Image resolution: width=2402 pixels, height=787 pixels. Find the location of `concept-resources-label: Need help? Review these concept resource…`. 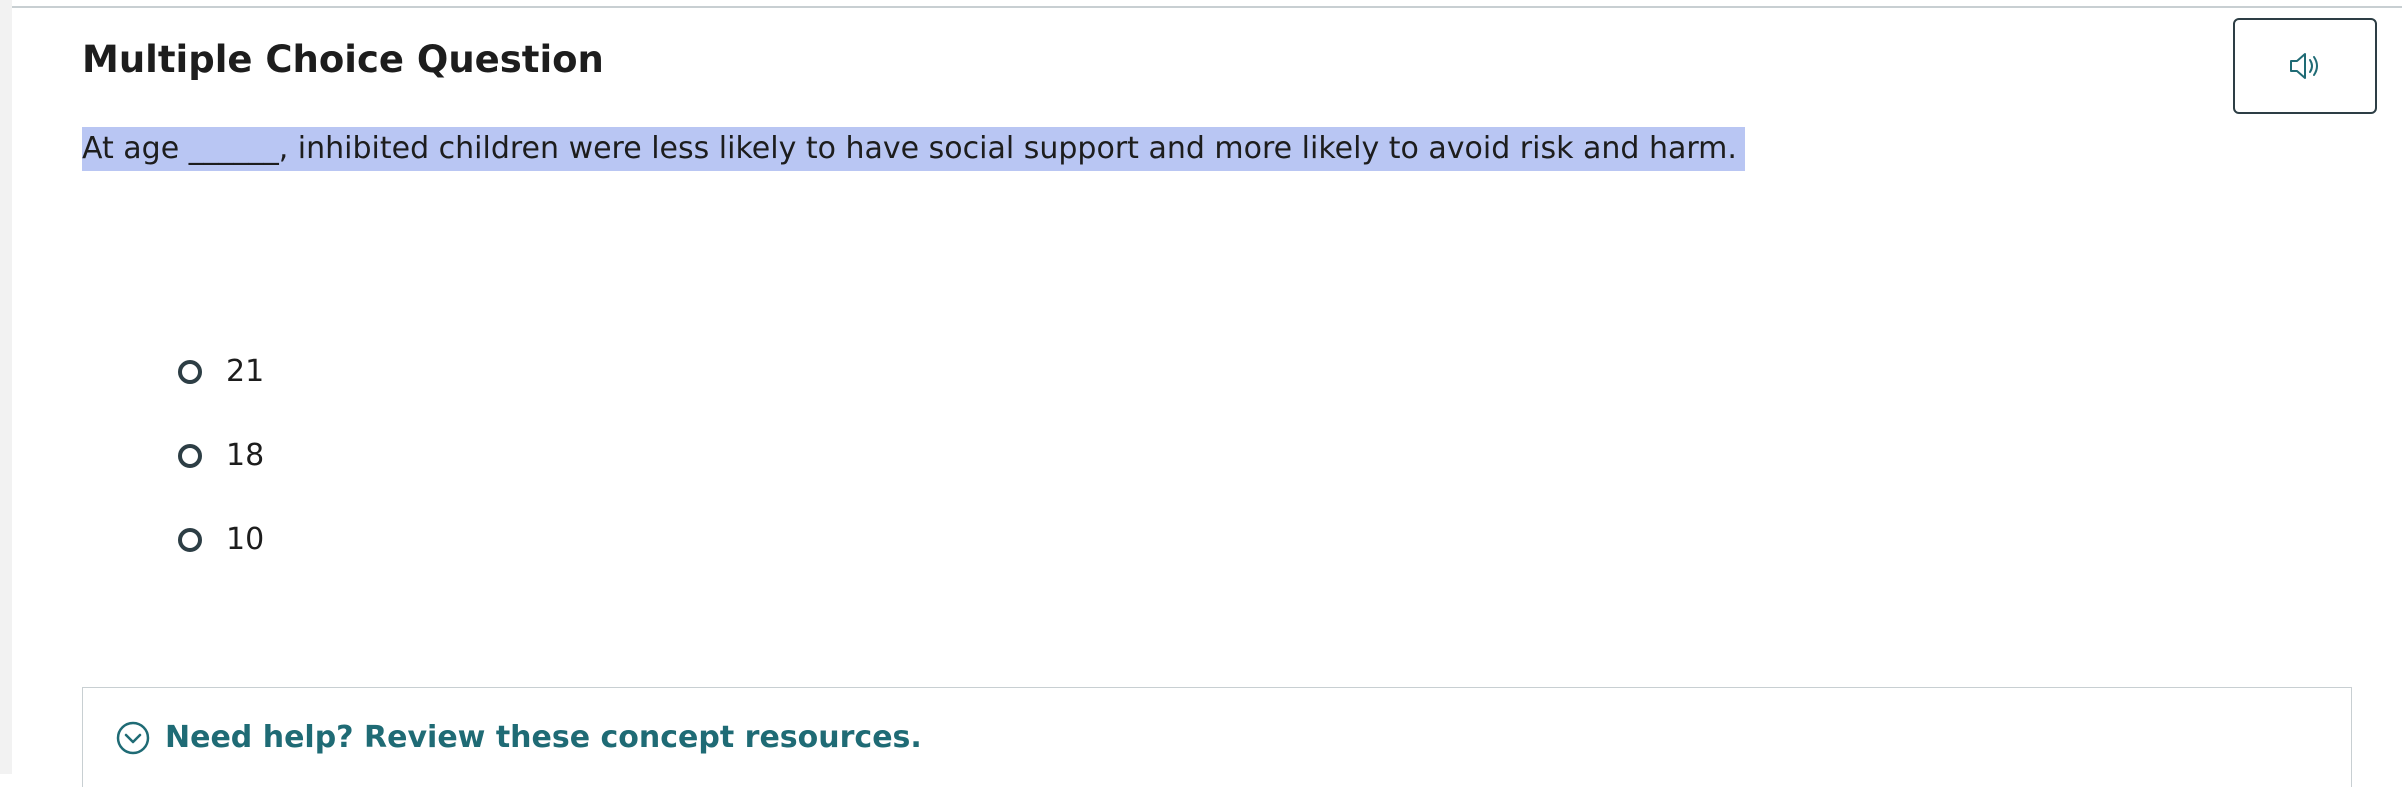

concept-resources-label: Need help? Review these concept resource… is located at coordinates (543, 737).